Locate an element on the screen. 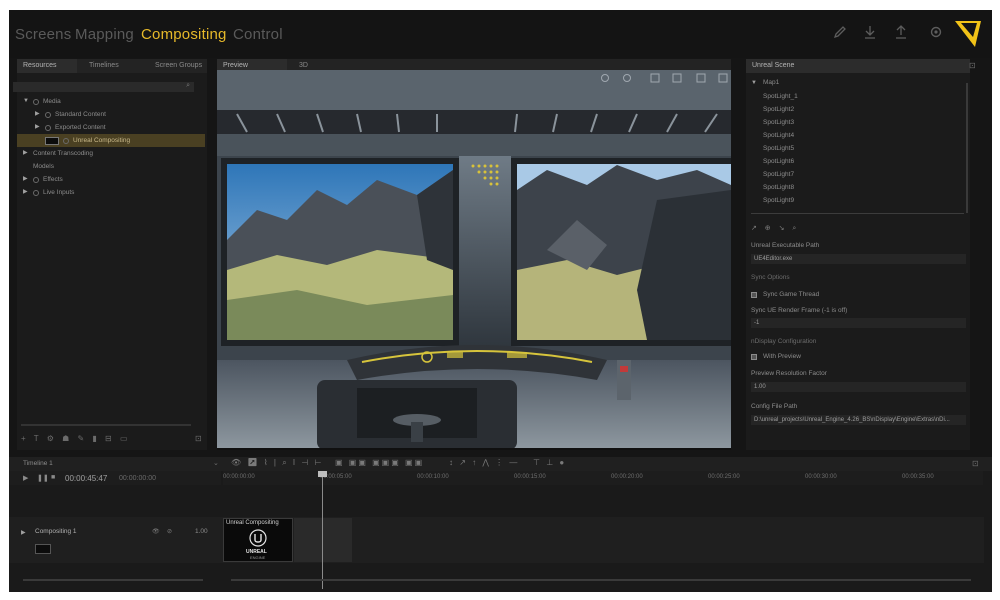  tree-item-label: Unreal Compositing is located at coordinates (102, 140).